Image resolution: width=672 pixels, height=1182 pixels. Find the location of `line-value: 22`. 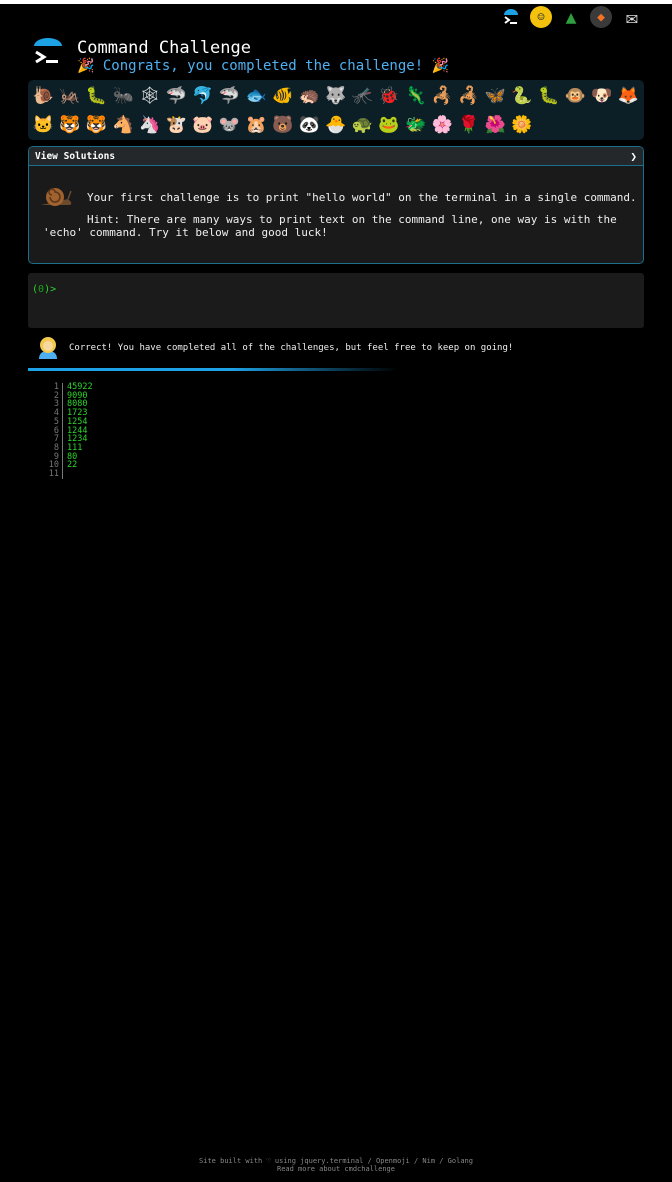

line-value: 22 is located at coordinates (72, 465).